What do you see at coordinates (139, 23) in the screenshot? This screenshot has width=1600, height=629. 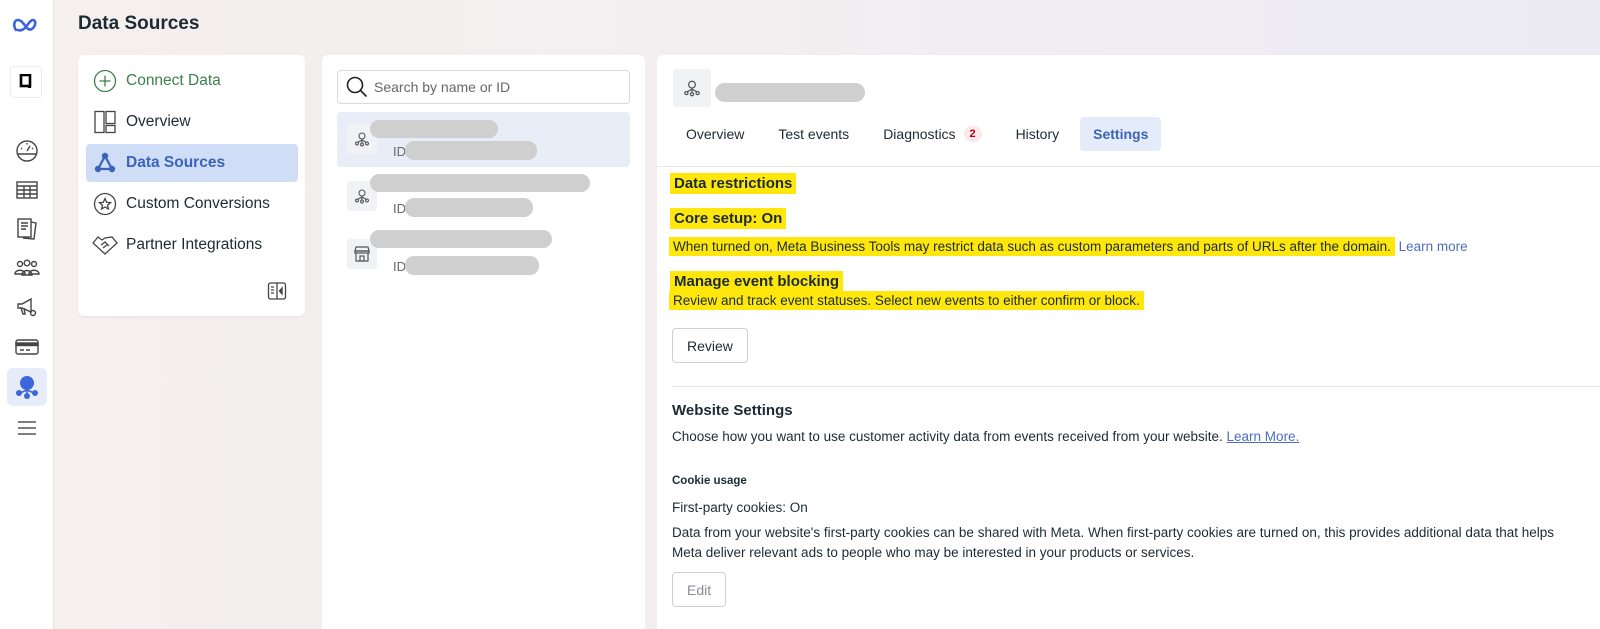 I see `page-title: Data Sources` at bounding box center [139, 23].